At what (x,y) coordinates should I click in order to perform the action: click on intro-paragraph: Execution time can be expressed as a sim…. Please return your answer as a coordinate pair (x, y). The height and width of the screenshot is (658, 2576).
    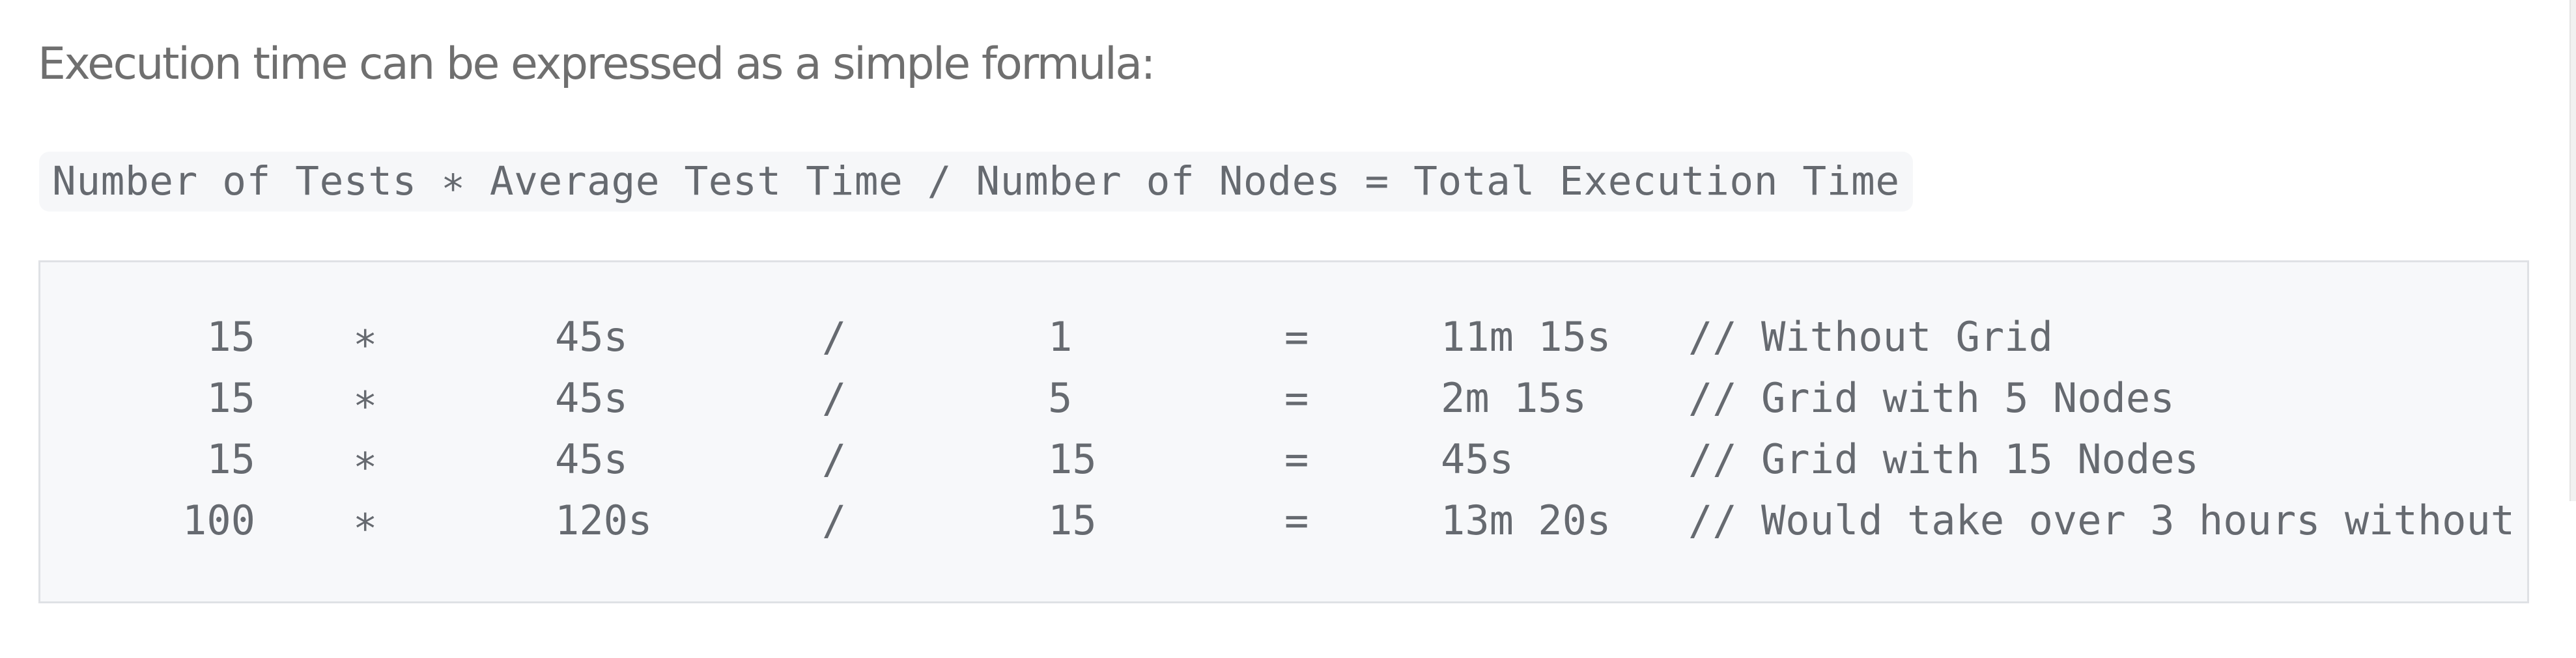
    Looking at the image, I should click on (596, 64).